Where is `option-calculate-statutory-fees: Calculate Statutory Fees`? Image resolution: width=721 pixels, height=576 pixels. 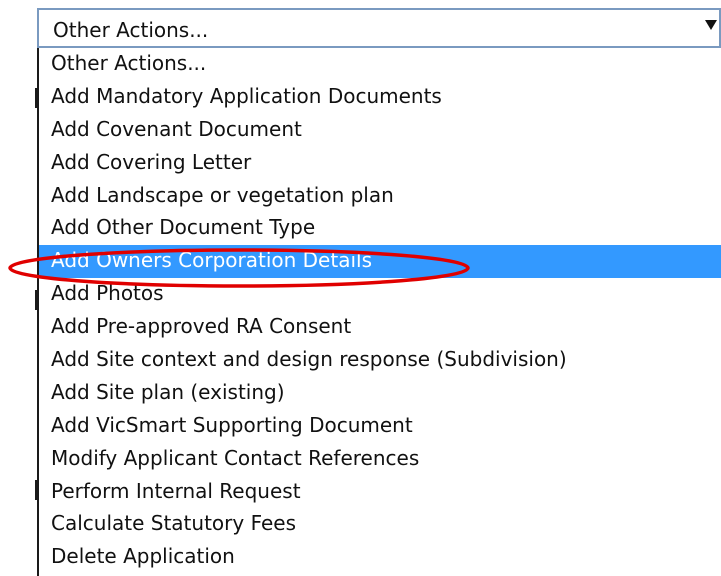 option-calculate-statutory-fees: Calculate Statutory Fees is located at coordinates (380, 524).